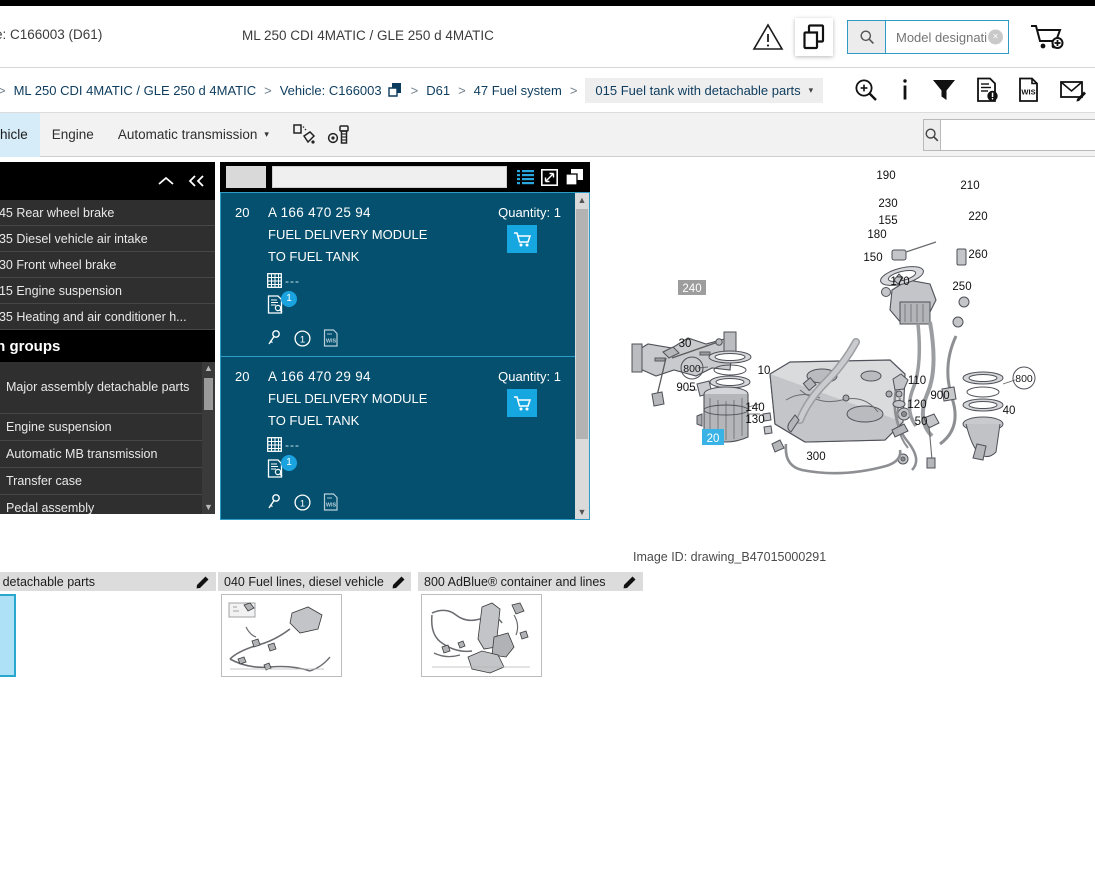 The width and height of the screenshot is (1095, 883). I want to click on zoom-in-icon, so click(866, 90).